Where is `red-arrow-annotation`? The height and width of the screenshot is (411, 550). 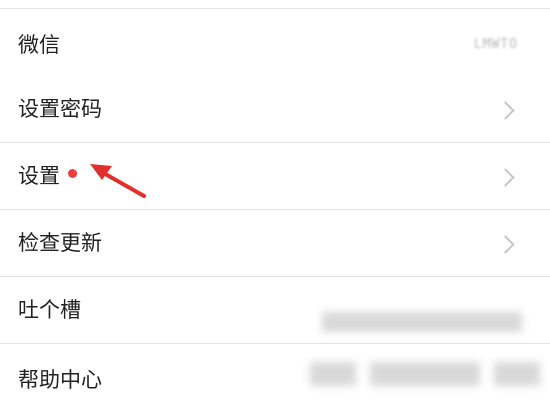
red-arrow-annotation is located at coordinates (118, 181).